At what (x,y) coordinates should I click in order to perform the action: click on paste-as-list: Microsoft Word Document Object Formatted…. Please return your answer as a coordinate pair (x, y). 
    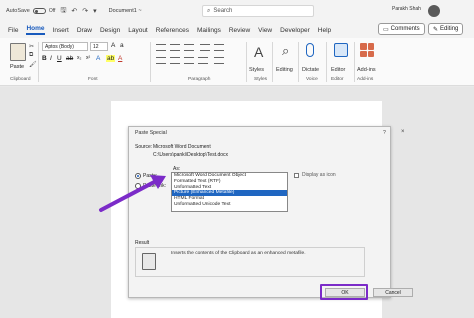
    Looking at the image, I should click on (229, 192).